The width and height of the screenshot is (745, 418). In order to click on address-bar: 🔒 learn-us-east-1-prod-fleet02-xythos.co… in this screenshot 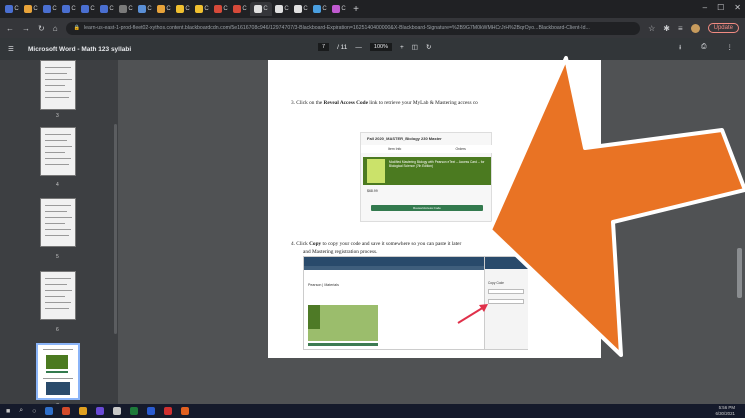, I will do `click(353, 28)`.